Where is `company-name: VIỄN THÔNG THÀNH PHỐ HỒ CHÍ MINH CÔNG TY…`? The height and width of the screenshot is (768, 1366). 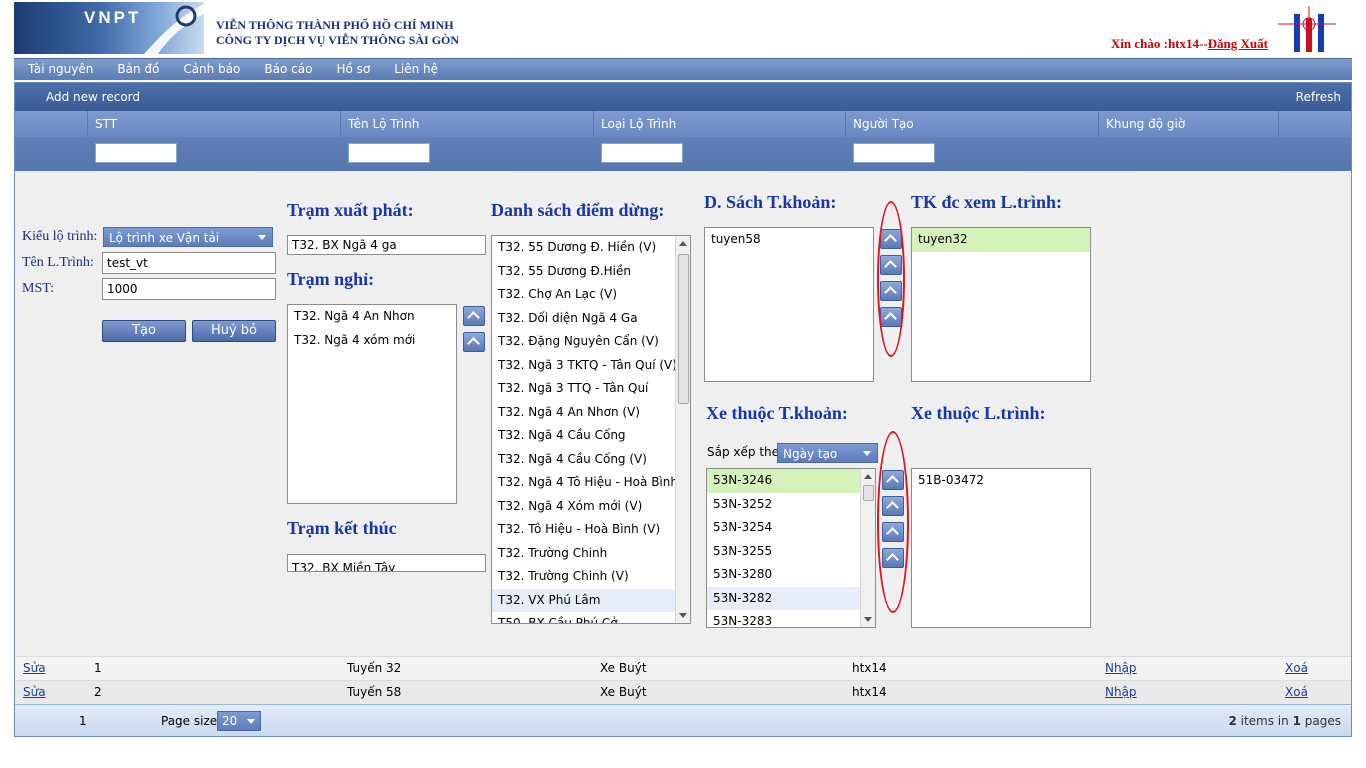 company-name: VIỄN THÔNG THÀNH PHỐ HỒ CHÍ MINH CÔNG TY… is located at coordinates (337, 33).